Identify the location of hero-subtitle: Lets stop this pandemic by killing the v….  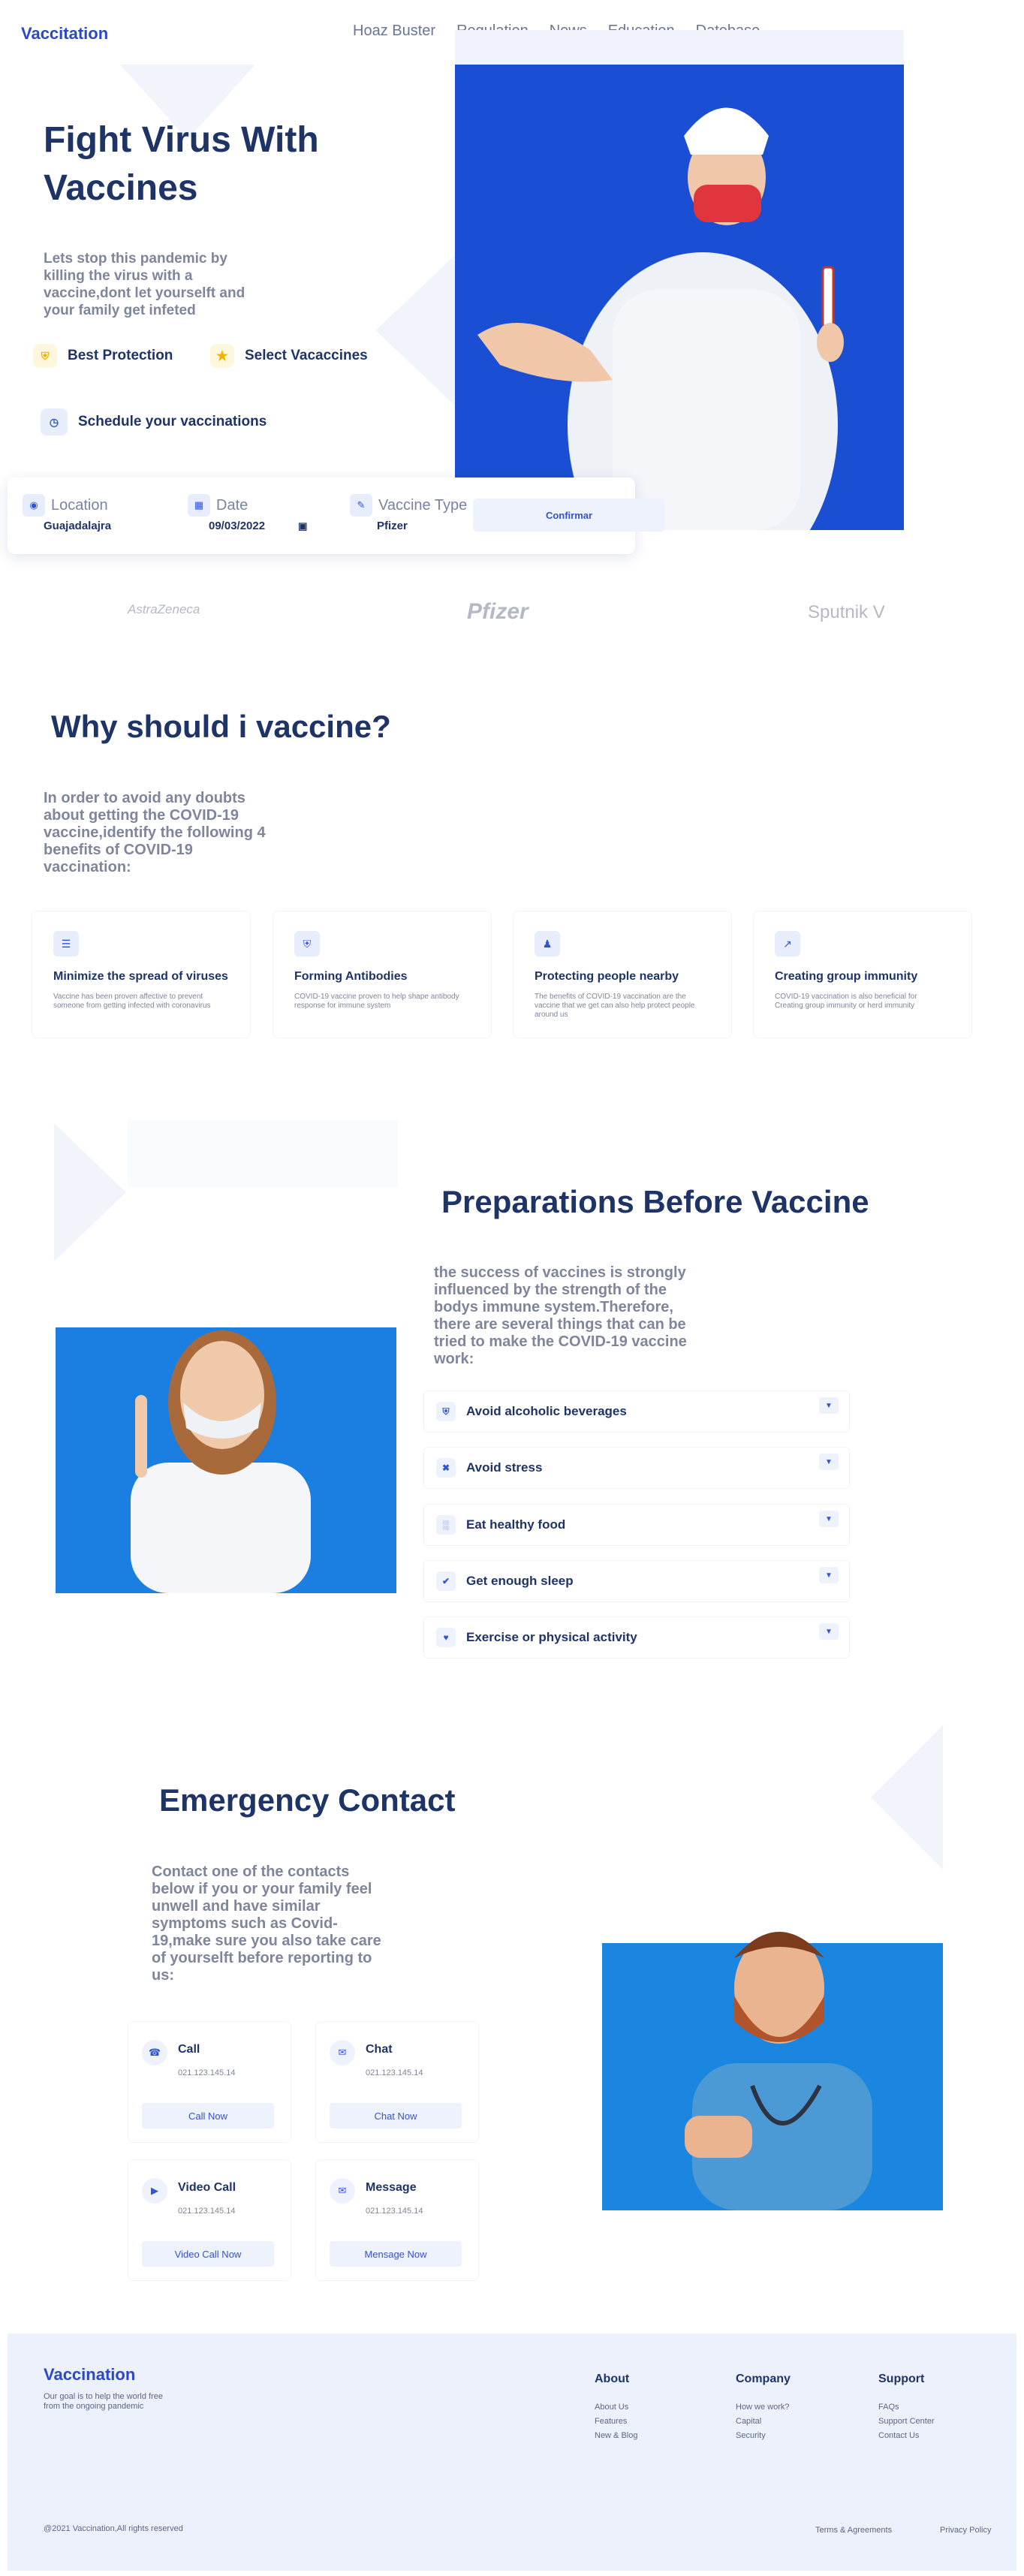
(144, 284).